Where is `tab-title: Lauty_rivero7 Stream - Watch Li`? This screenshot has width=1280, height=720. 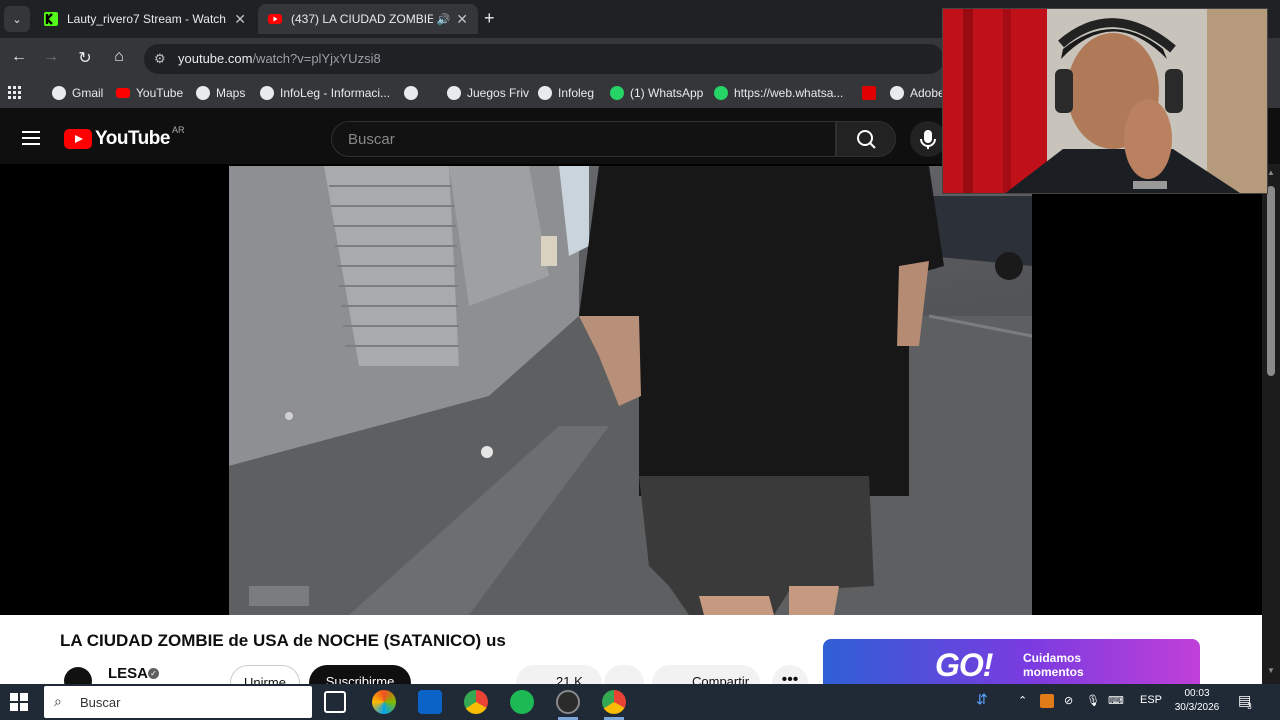
tab-title: Lauty_rivero7 Stream - Watch Li is located at coordinates (148, 19).